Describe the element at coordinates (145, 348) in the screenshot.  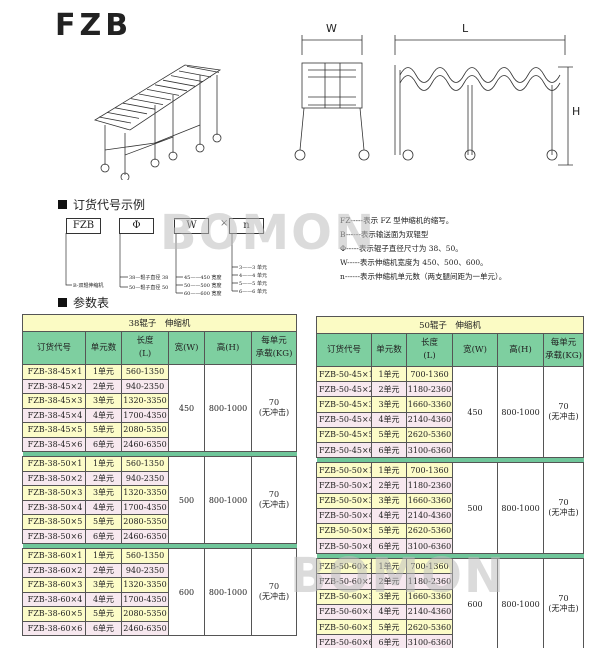
I see `column-header: 长度 (L)` at that location.